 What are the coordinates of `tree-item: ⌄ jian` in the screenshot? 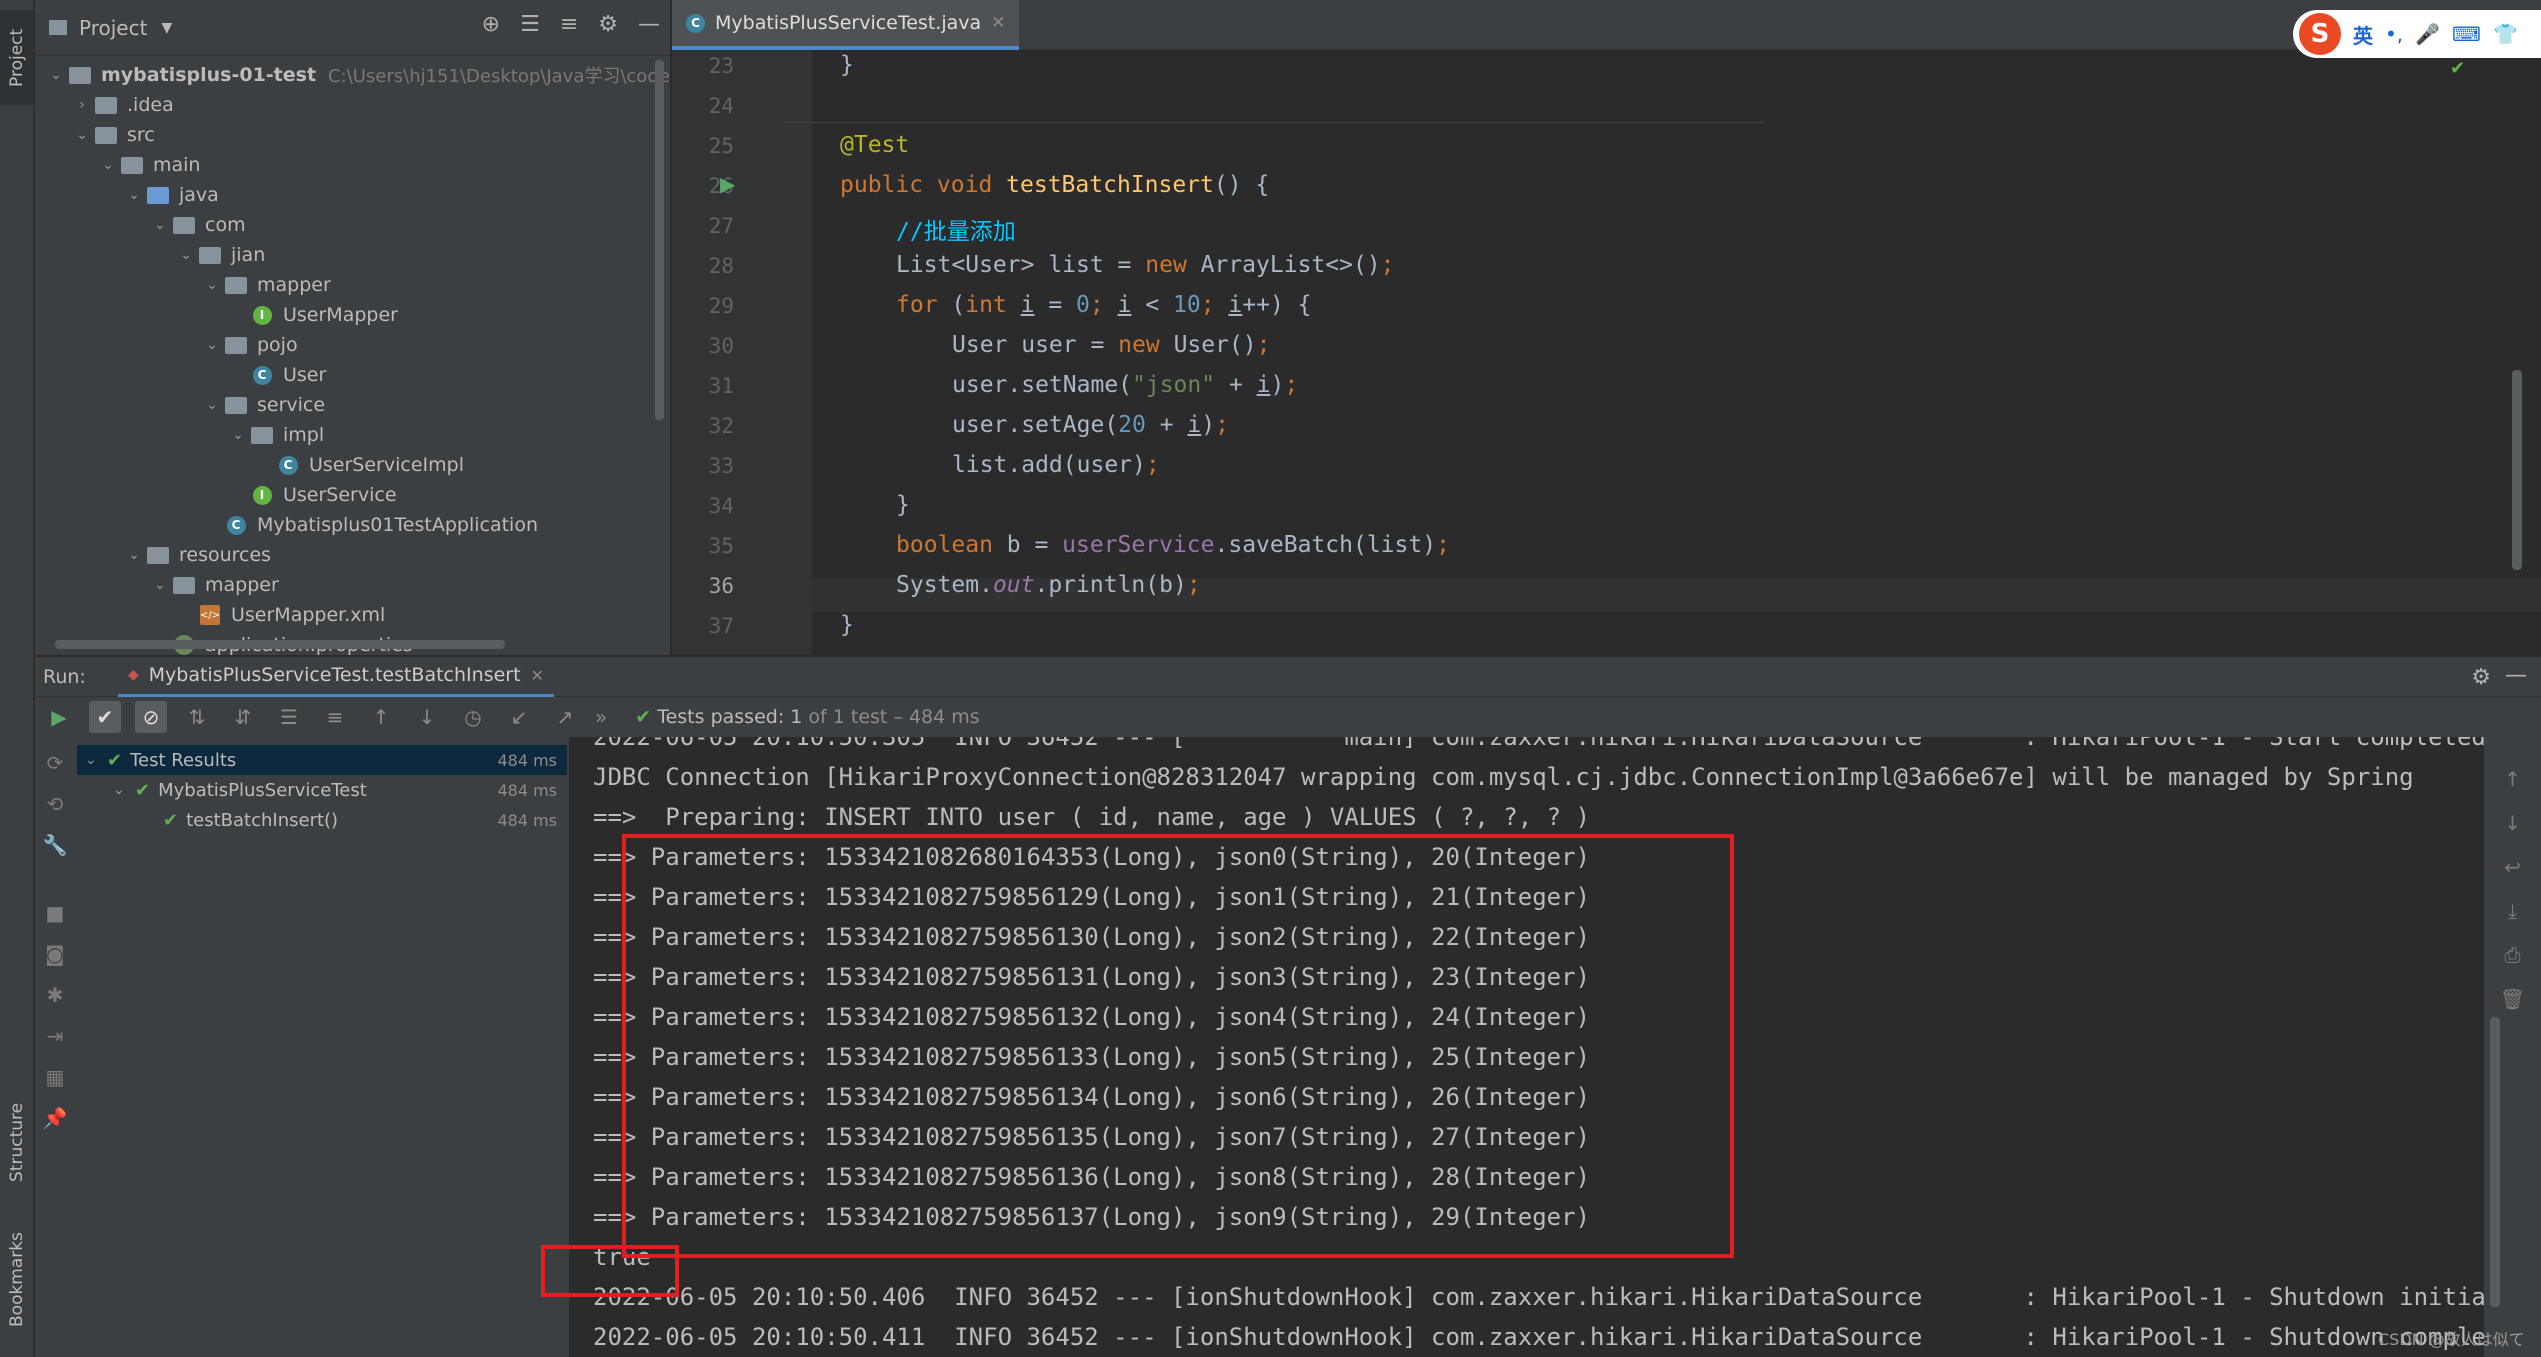 It's located at (220, 255).